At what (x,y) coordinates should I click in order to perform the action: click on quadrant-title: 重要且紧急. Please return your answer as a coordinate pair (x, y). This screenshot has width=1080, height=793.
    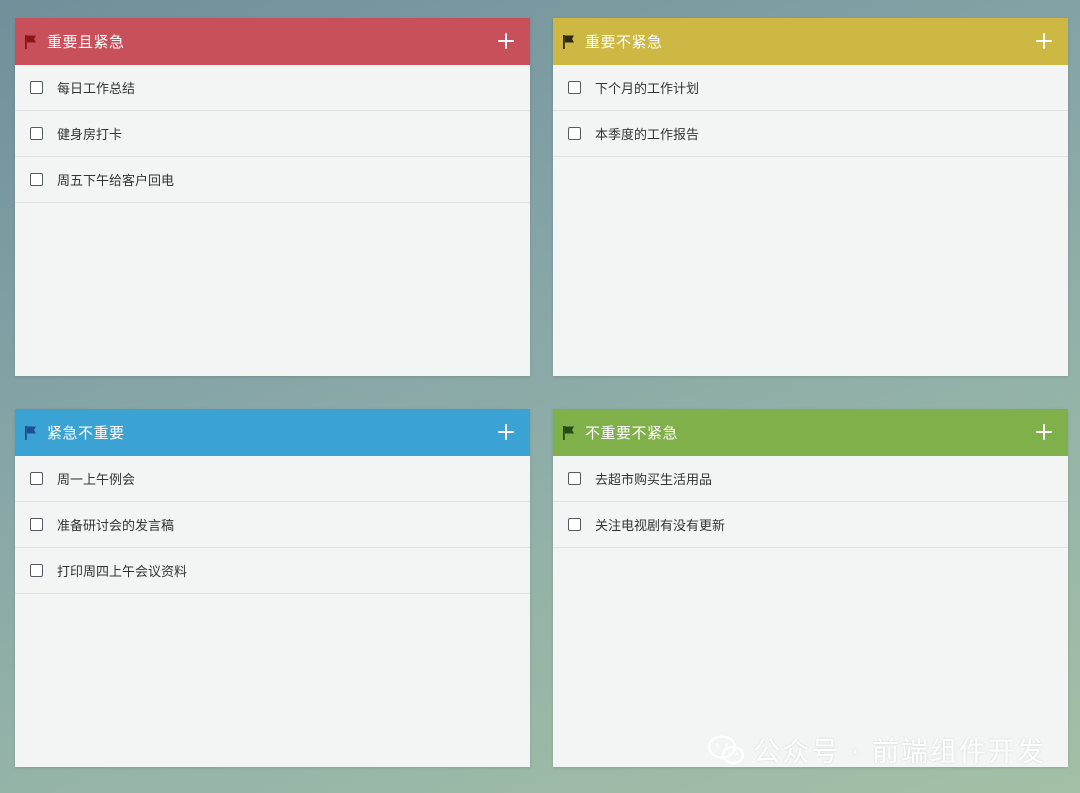
    Looking at the image, I should click on (86, 42).